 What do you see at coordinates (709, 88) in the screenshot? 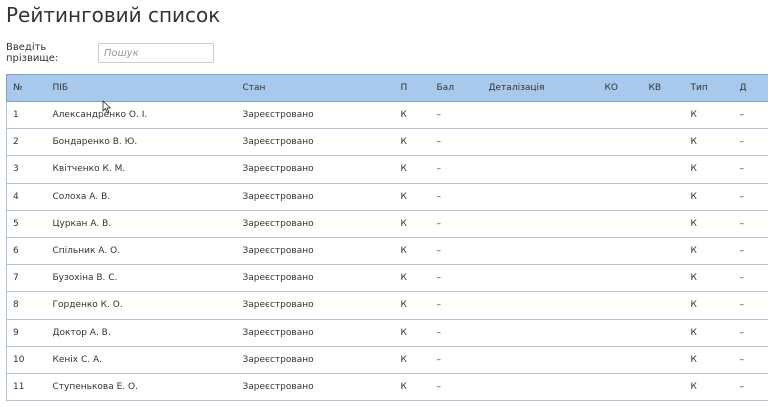
I see `column-header-type: Тип` at bounding box center [709, 88].